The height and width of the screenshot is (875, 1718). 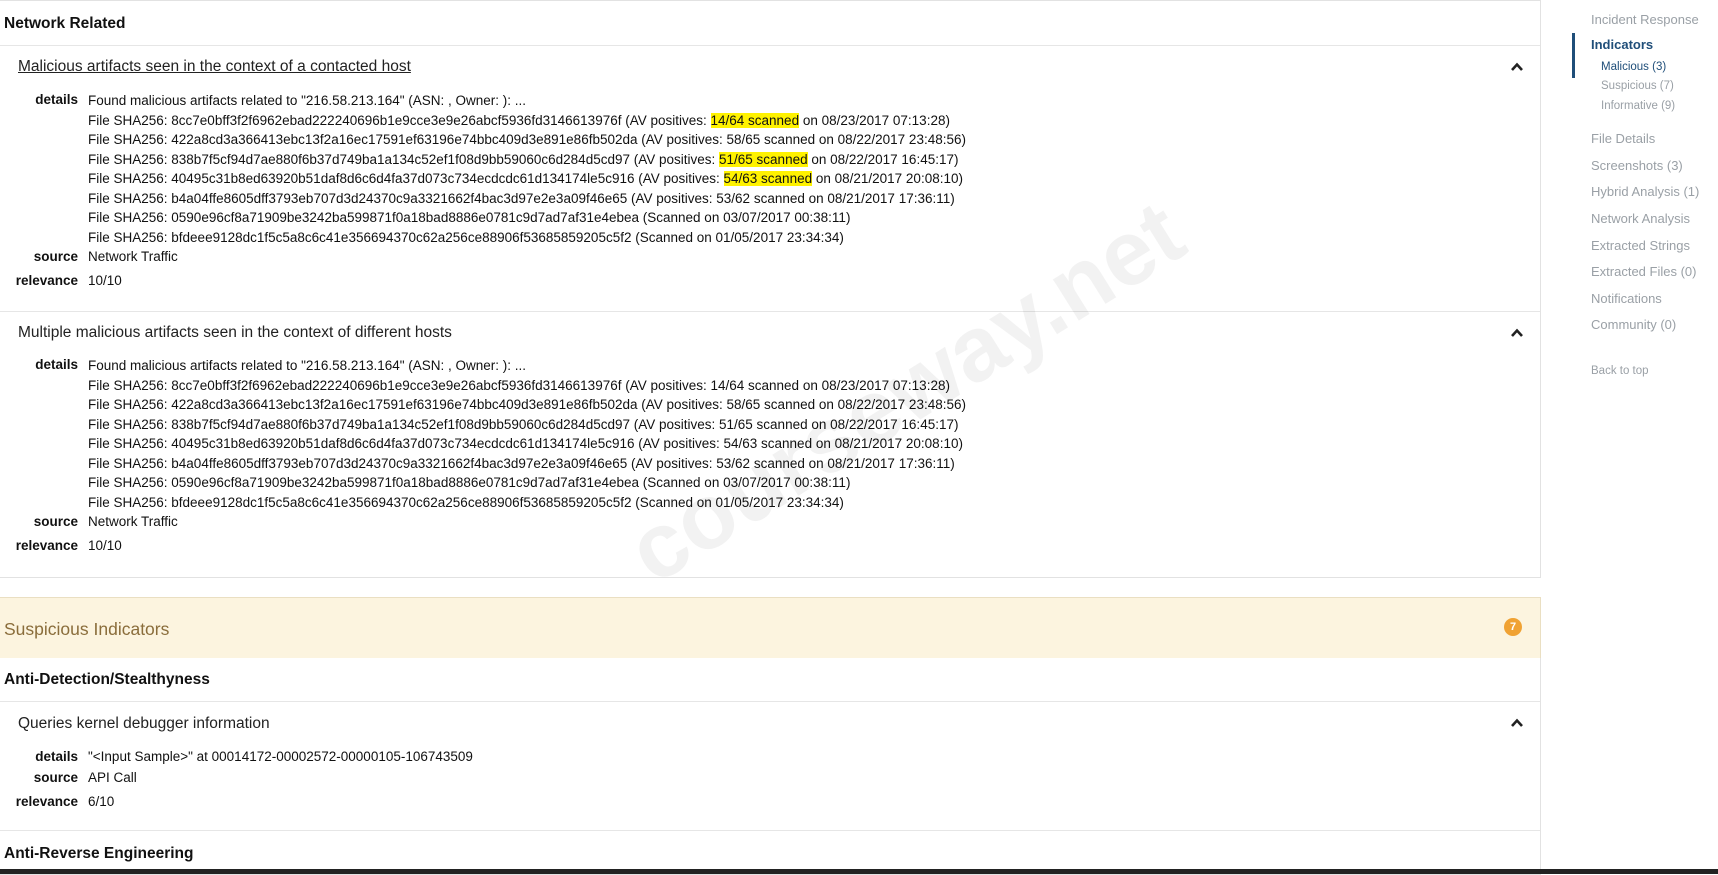 I want to click on divider, so click(x=770, y=830).